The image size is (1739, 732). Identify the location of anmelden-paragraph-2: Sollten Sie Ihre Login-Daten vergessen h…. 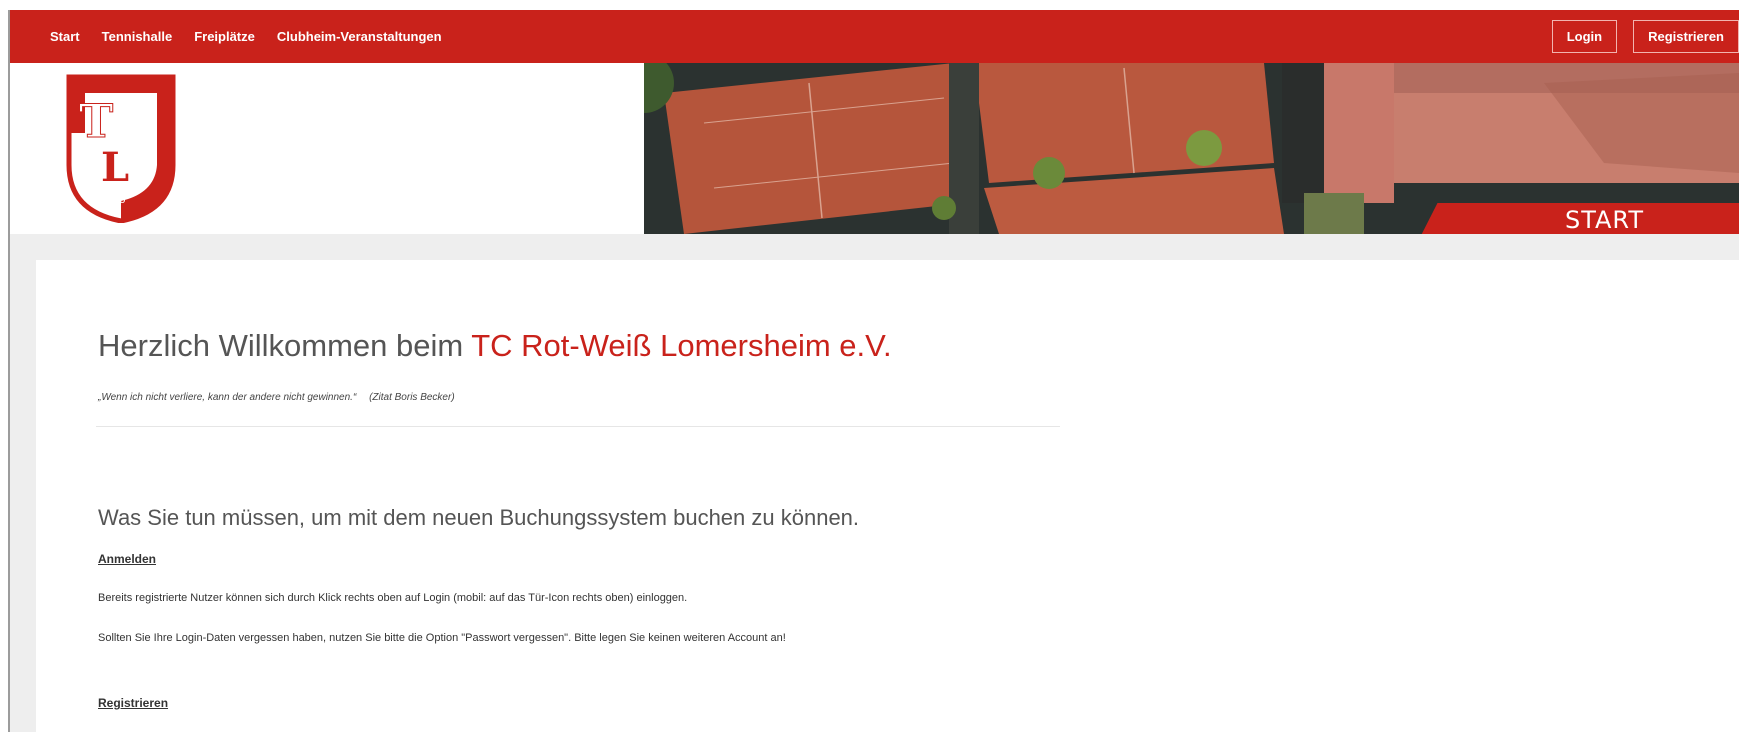
(442, 638).